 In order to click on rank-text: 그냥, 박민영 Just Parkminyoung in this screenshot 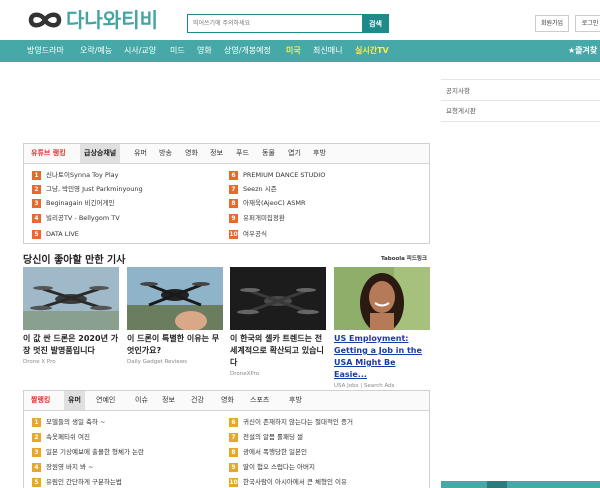, I will do `click(94, 189)`.